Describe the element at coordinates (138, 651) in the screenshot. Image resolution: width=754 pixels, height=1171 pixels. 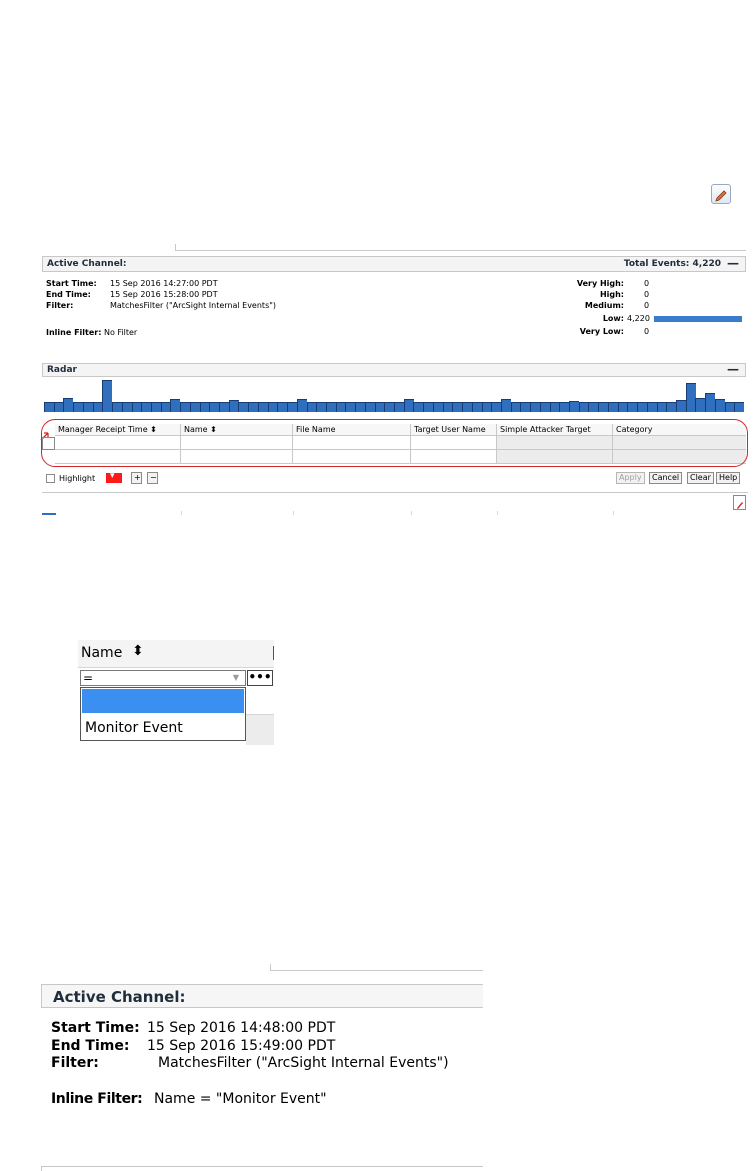
I see `sort-icon: ⬍` at that location.